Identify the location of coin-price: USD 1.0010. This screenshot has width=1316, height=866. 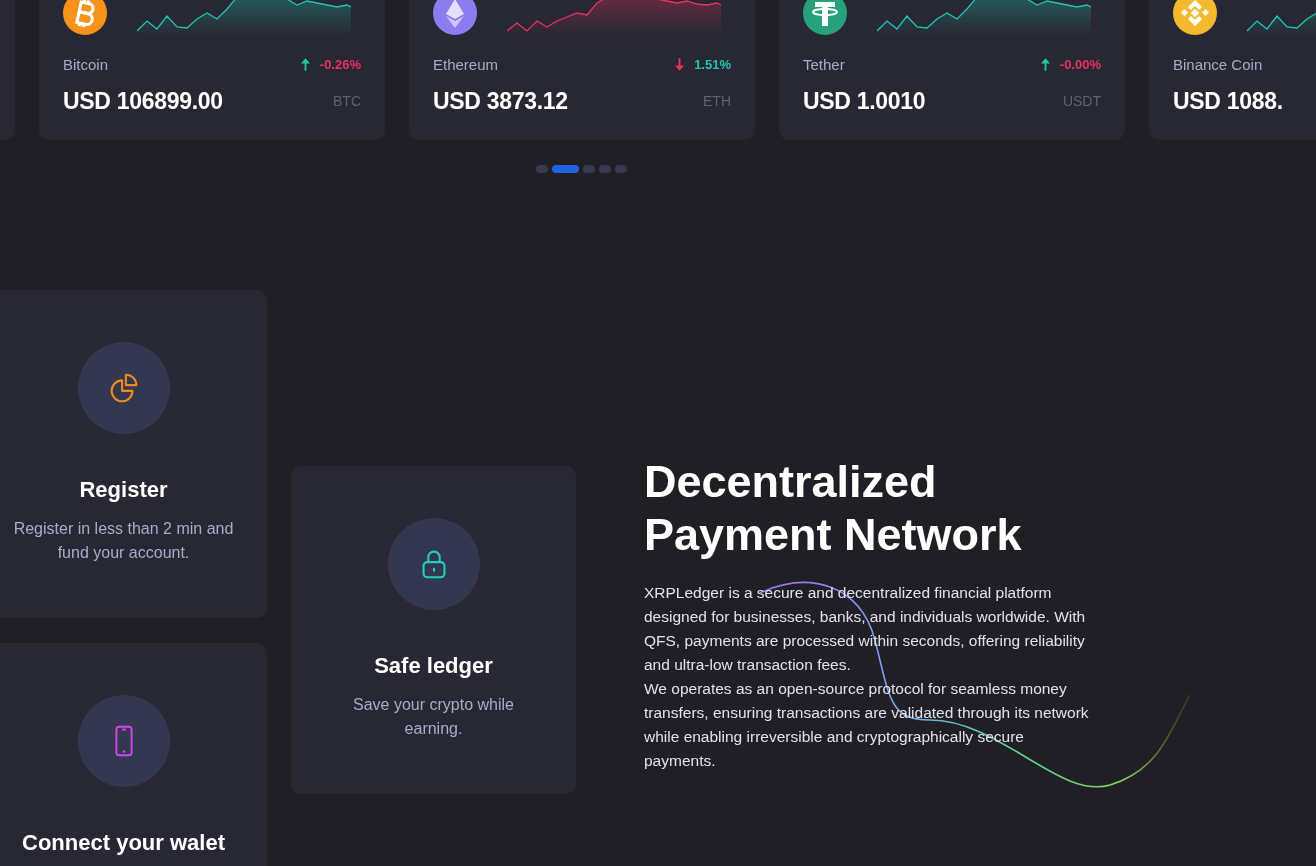
(864, 101).